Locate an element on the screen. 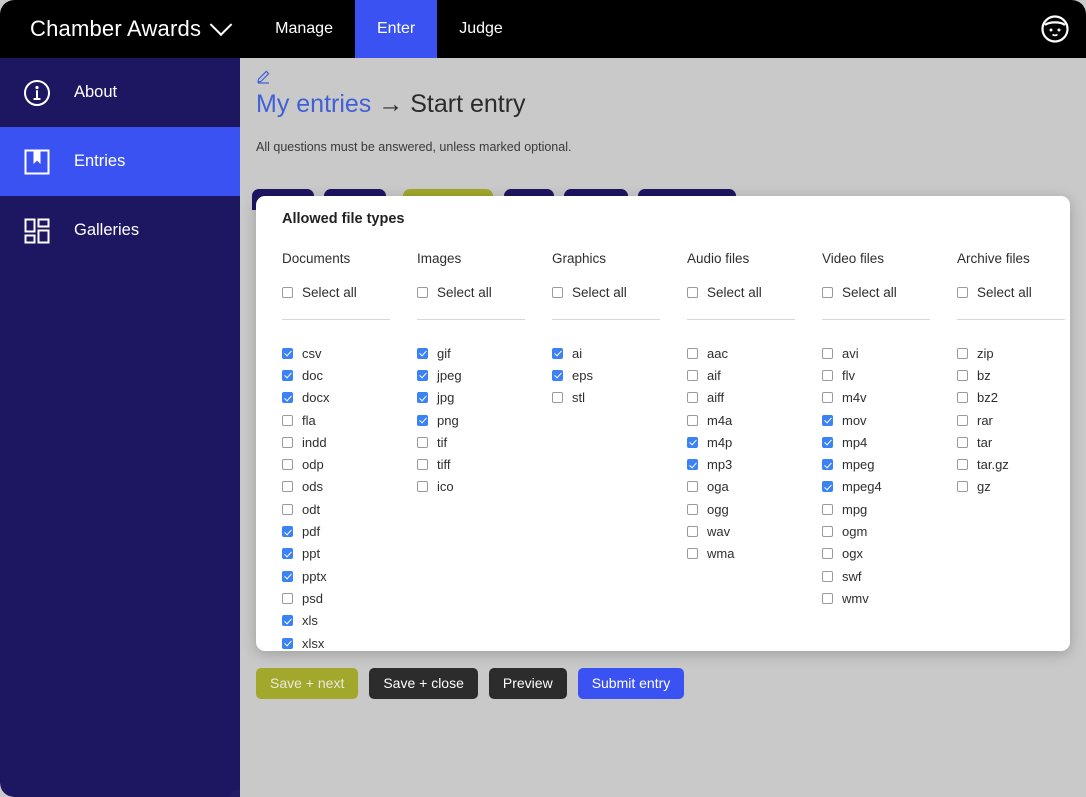 The height and width of the screenshot is (797, 1086). file-type-option: oga is located at coordinates (754, 487).